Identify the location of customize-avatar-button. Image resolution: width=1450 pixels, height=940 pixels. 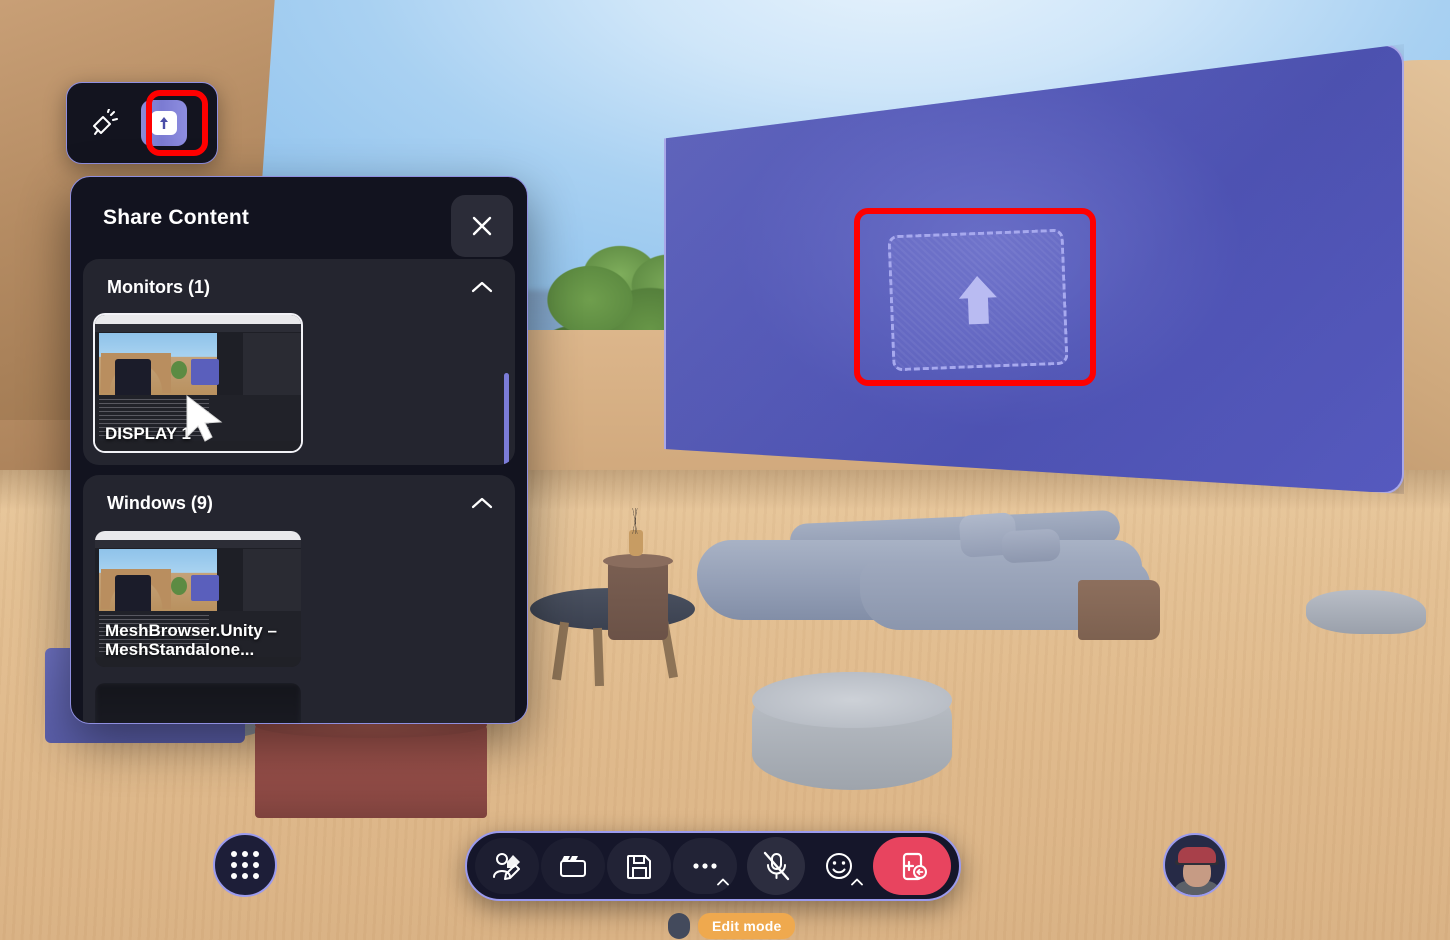
(507, 866).